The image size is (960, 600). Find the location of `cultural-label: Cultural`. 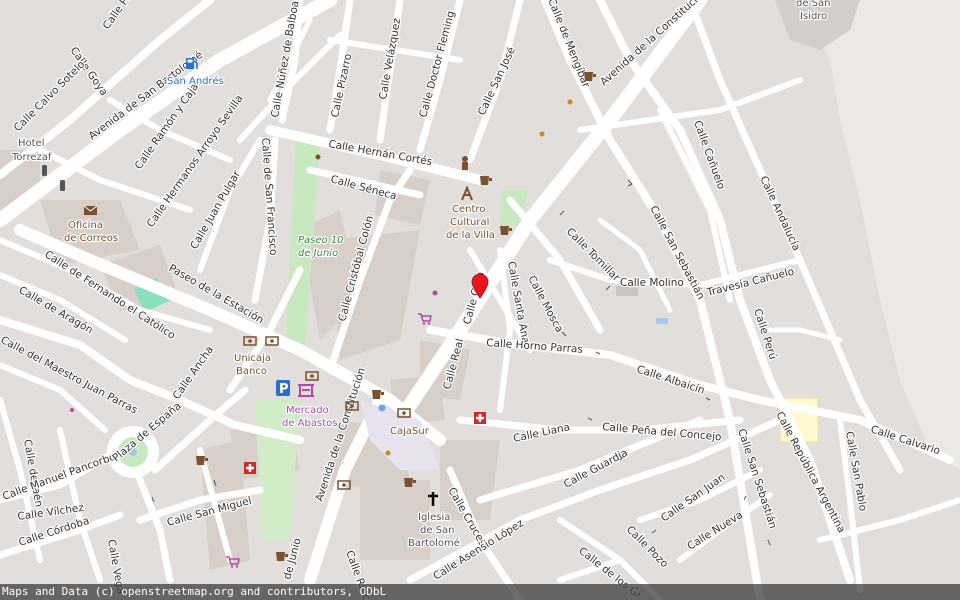

cultural-label: Cultural is located at coordinates (469, 222).